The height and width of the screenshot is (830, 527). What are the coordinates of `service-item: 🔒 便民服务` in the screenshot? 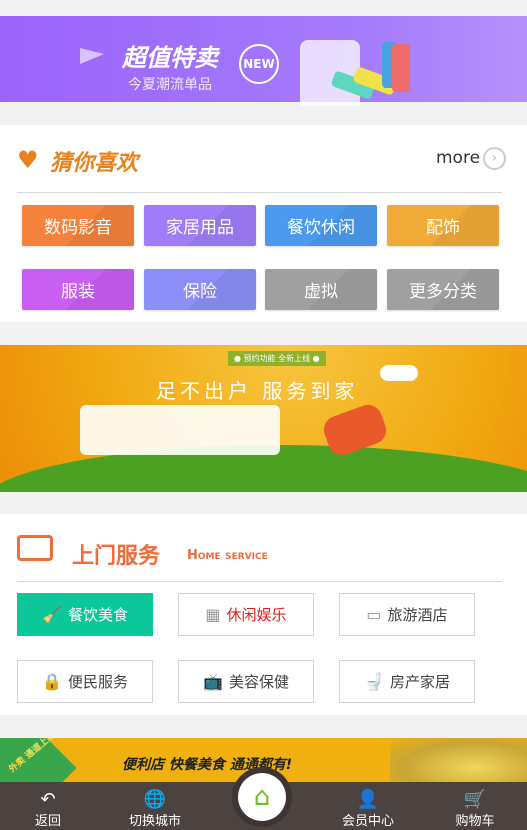 It's located at (85, 681).